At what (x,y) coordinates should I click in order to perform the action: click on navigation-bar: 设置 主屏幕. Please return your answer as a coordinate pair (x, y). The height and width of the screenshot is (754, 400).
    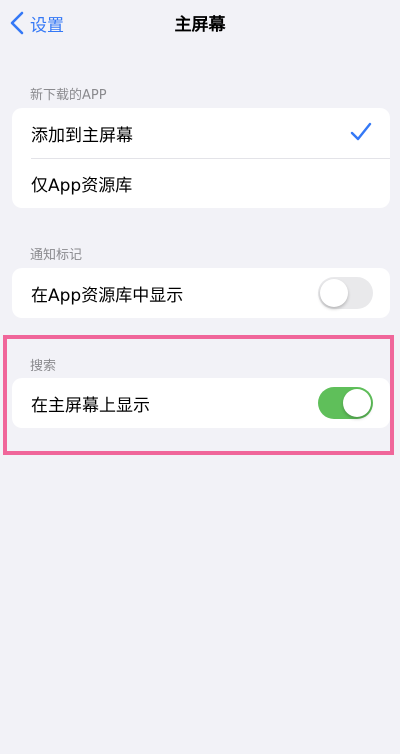
    Looking at the image, I should click on (200, 23).